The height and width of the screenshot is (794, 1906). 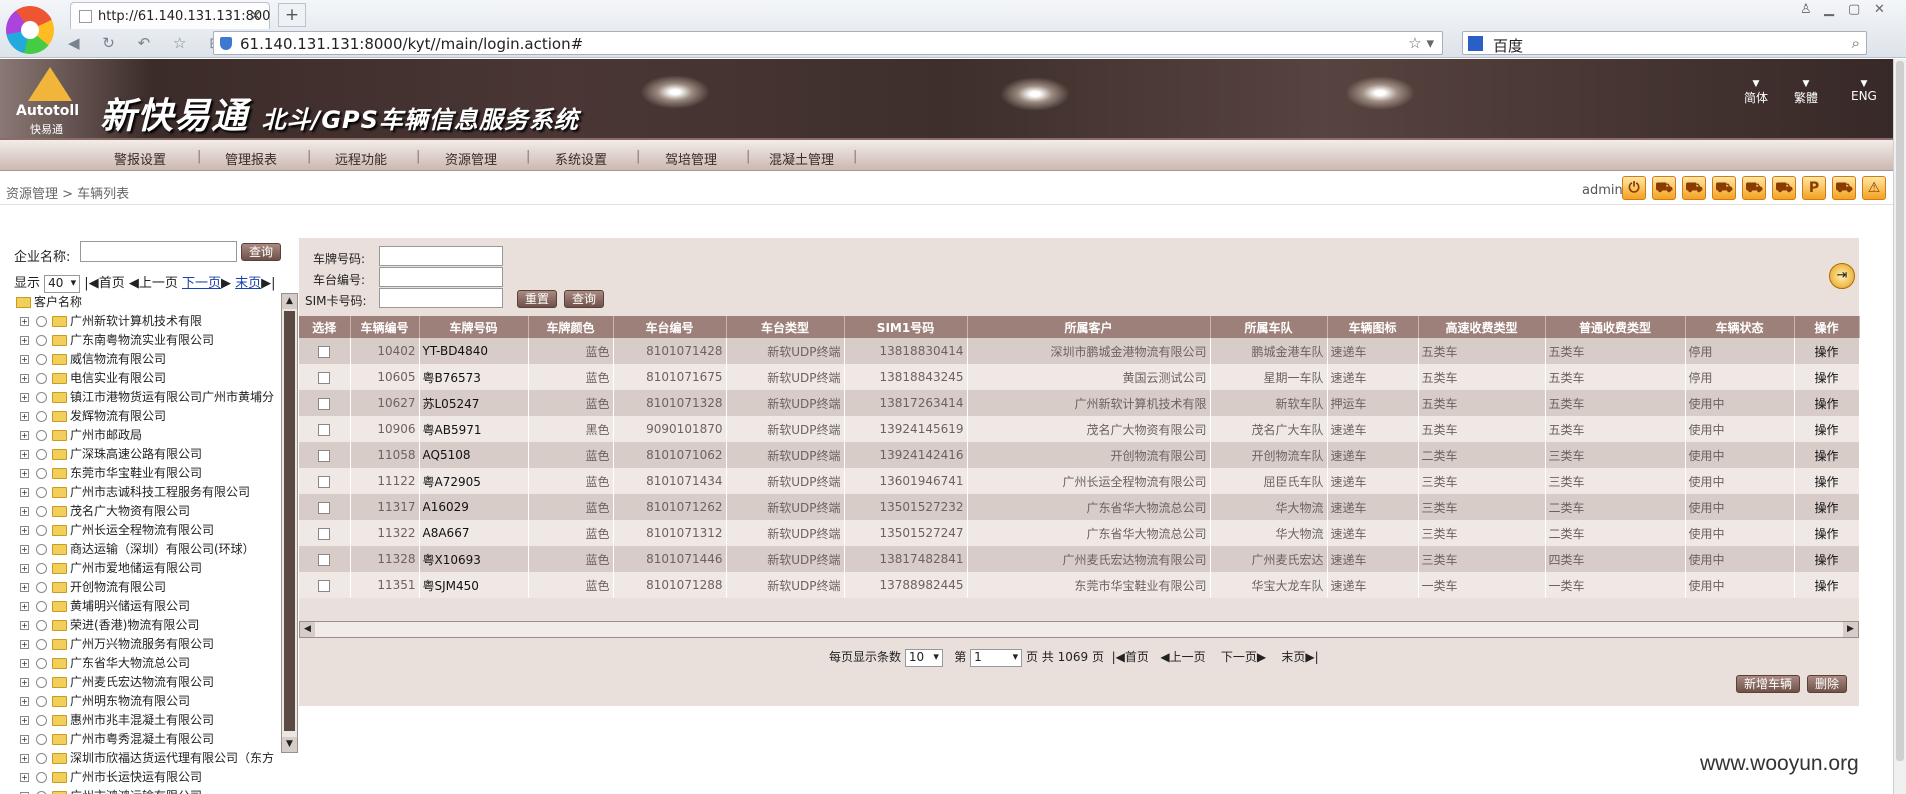 I want to click on tree-item: + 广州市粤秀混凝土有限公司, so click(x=145, y=739).